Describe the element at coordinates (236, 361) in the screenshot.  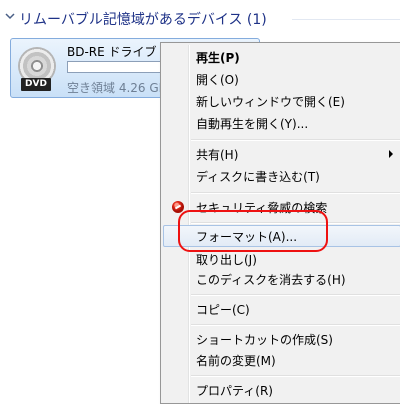
I see `menu-item-label: 名前の変更(M)` at that location.